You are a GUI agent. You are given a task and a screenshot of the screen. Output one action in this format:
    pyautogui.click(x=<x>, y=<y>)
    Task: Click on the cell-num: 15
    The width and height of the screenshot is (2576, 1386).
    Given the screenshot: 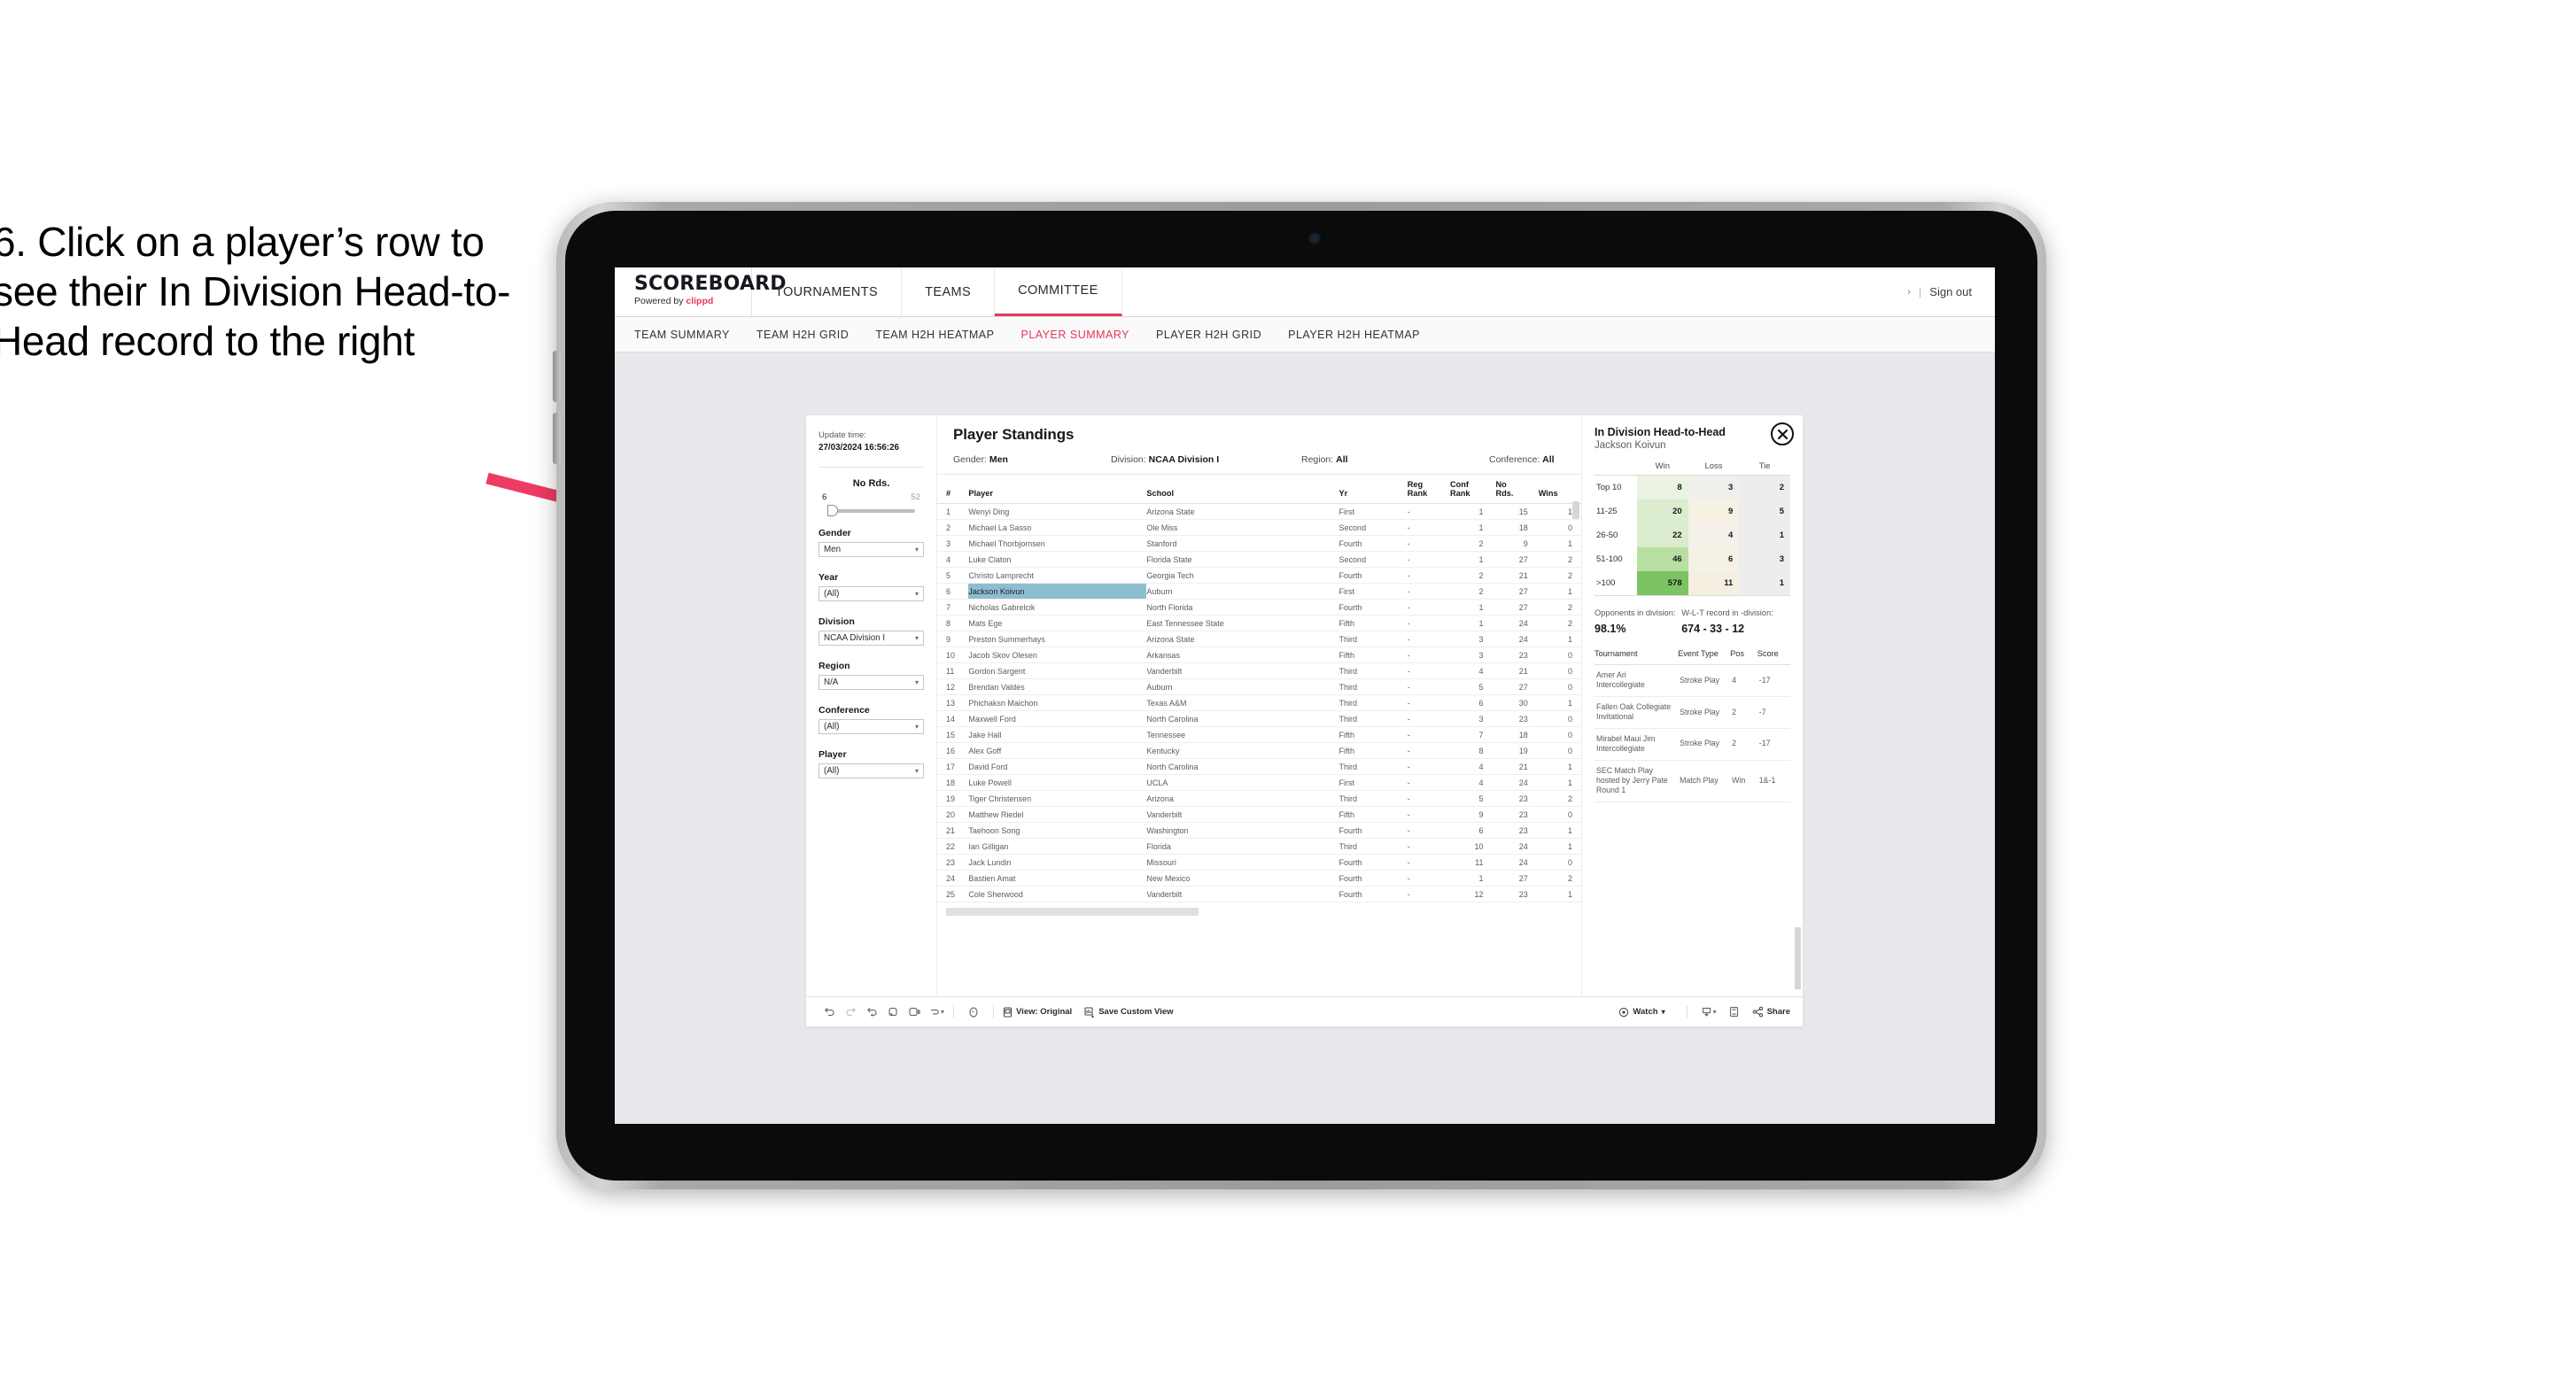 What is the action you would take?
    pyautogui.click(x=953, y=735)
    